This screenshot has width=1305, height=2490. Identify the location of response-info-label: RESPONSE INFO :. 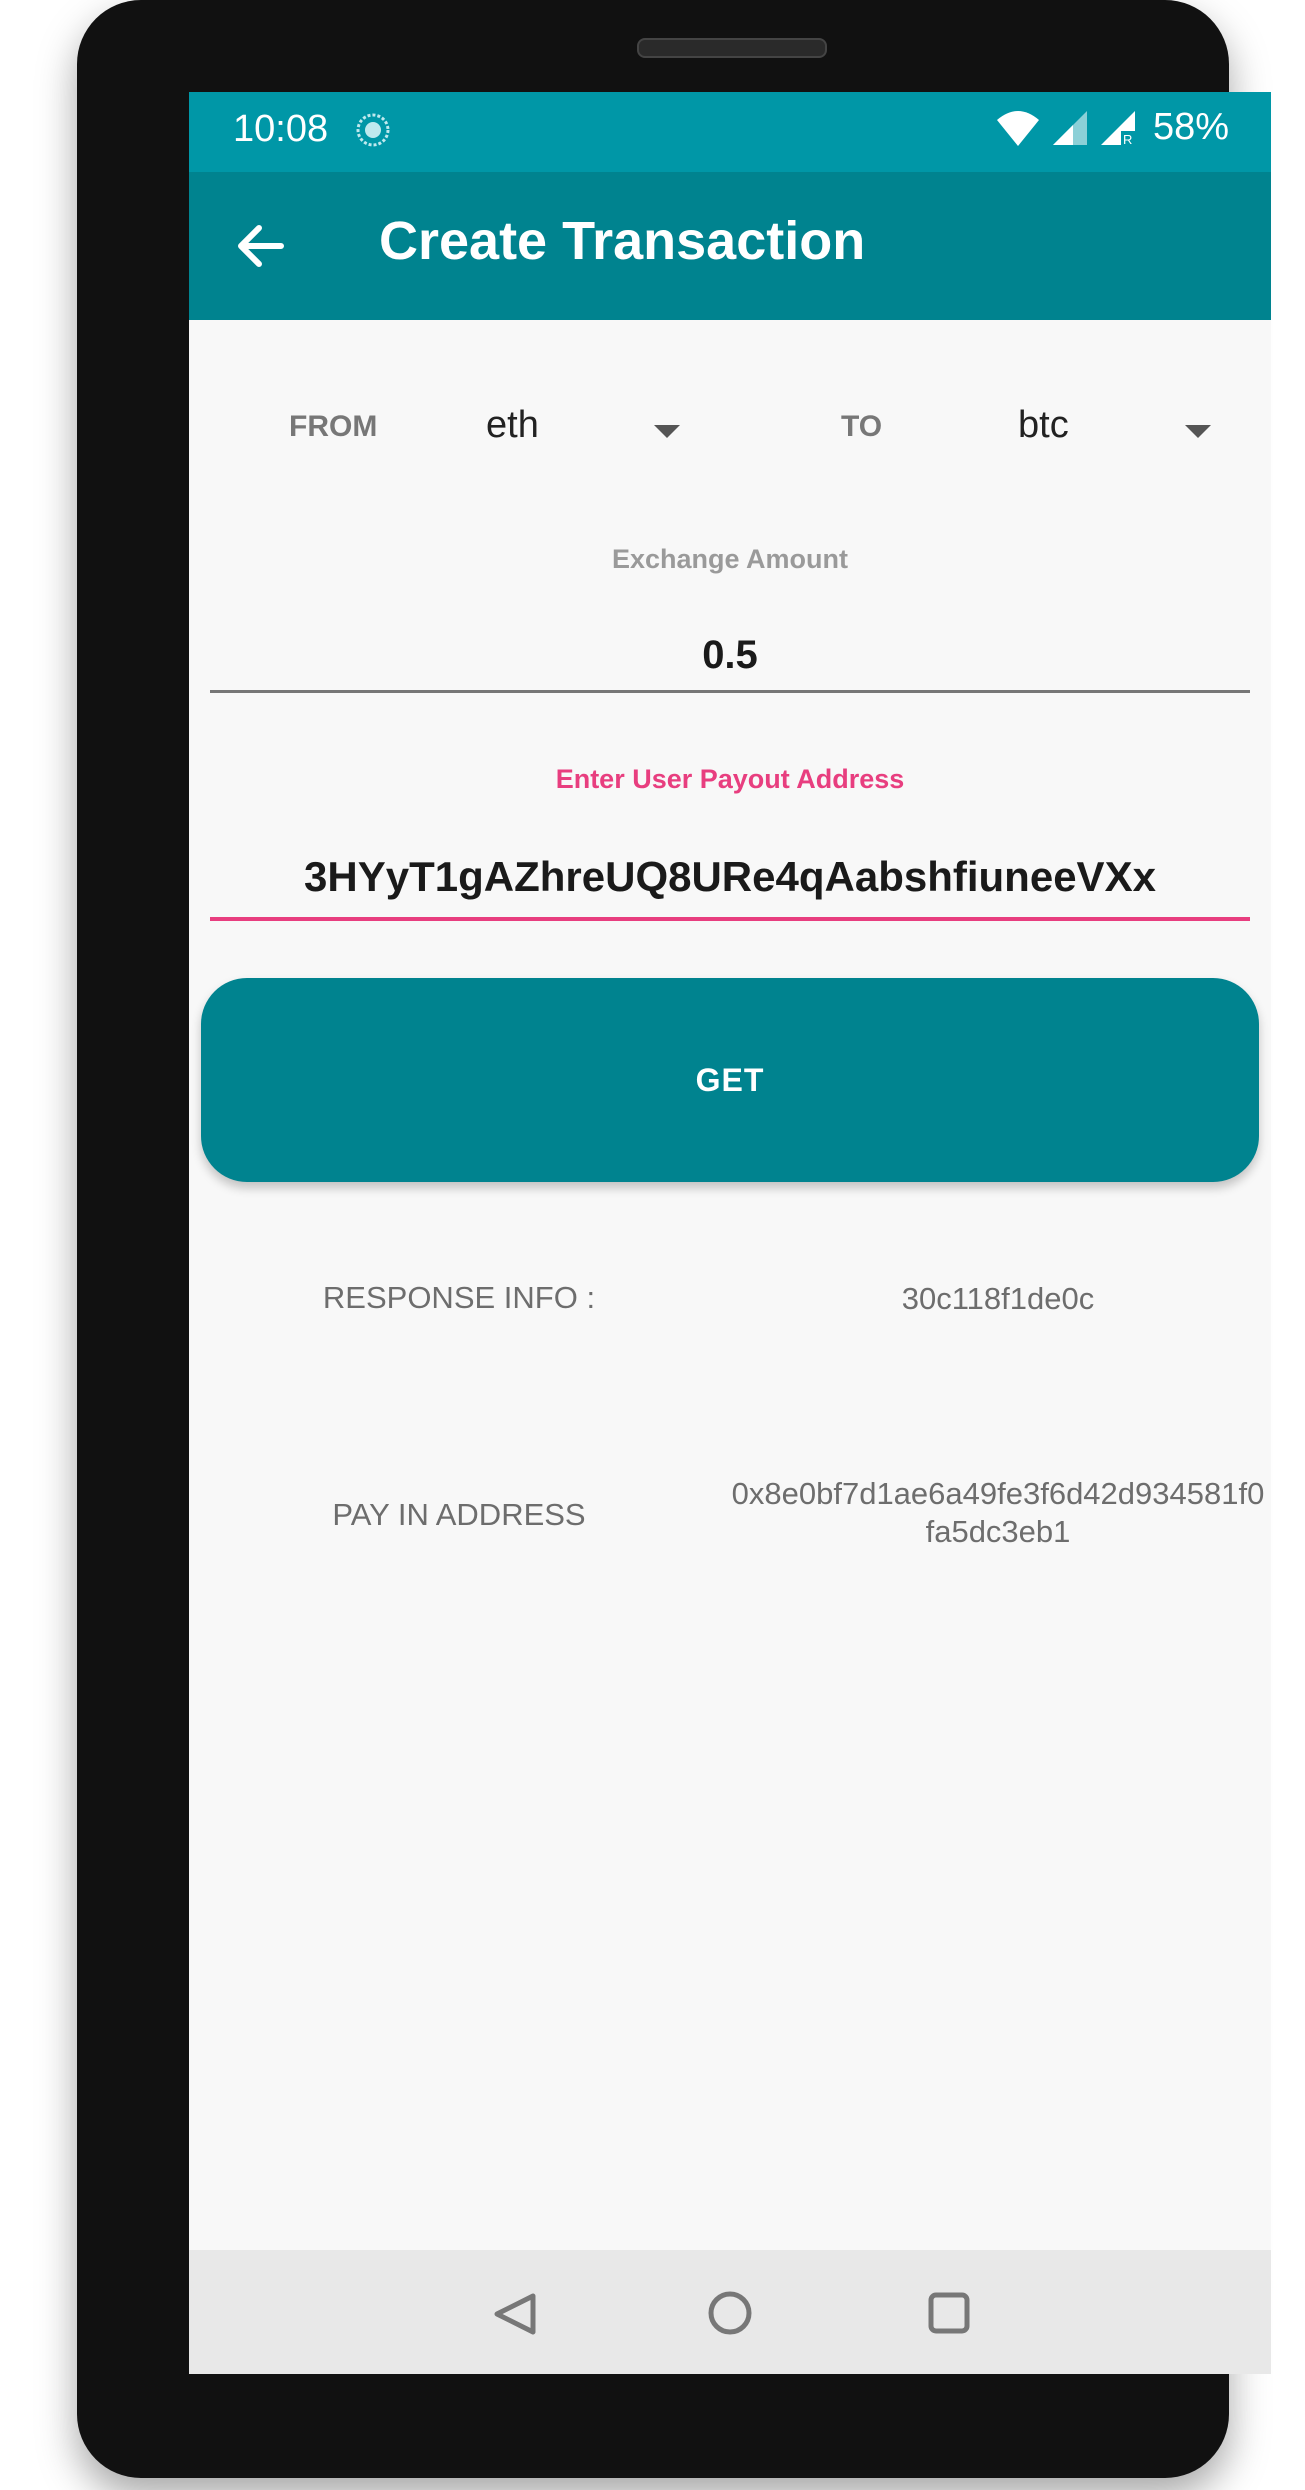
(459, 1297).